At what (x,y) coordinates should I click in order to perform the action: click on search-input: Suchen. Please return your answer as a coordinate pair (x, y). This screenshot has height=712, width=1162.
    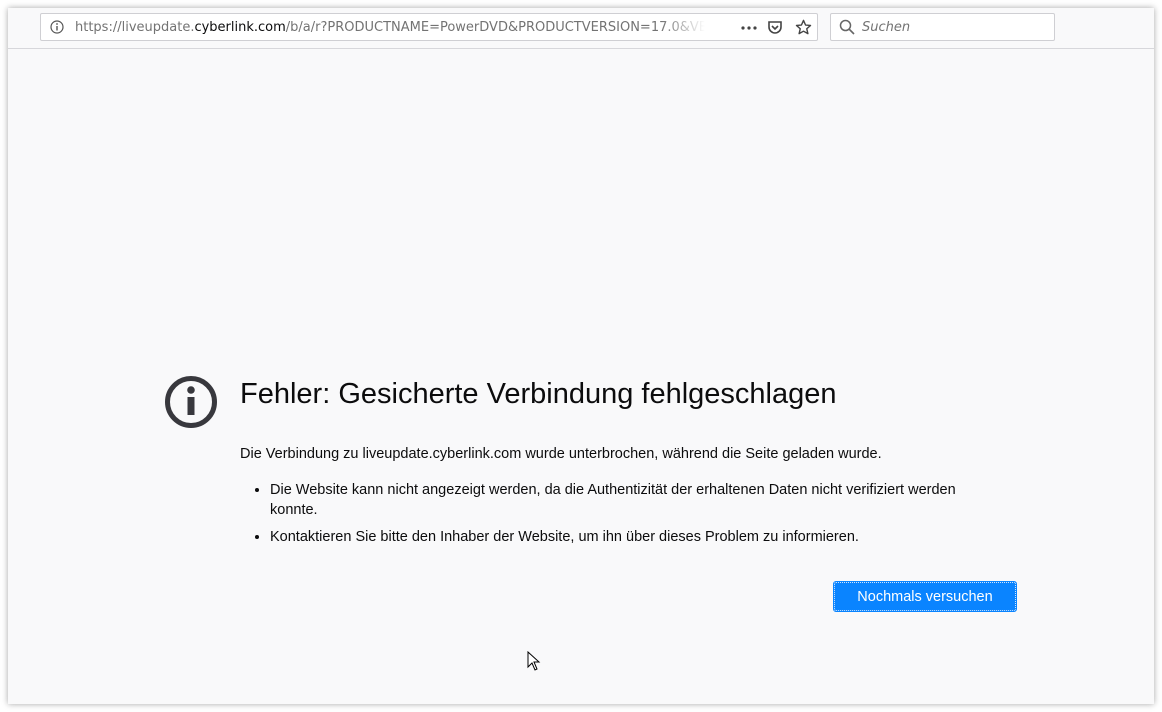
    Looking at the image, I should click on (942, 27).